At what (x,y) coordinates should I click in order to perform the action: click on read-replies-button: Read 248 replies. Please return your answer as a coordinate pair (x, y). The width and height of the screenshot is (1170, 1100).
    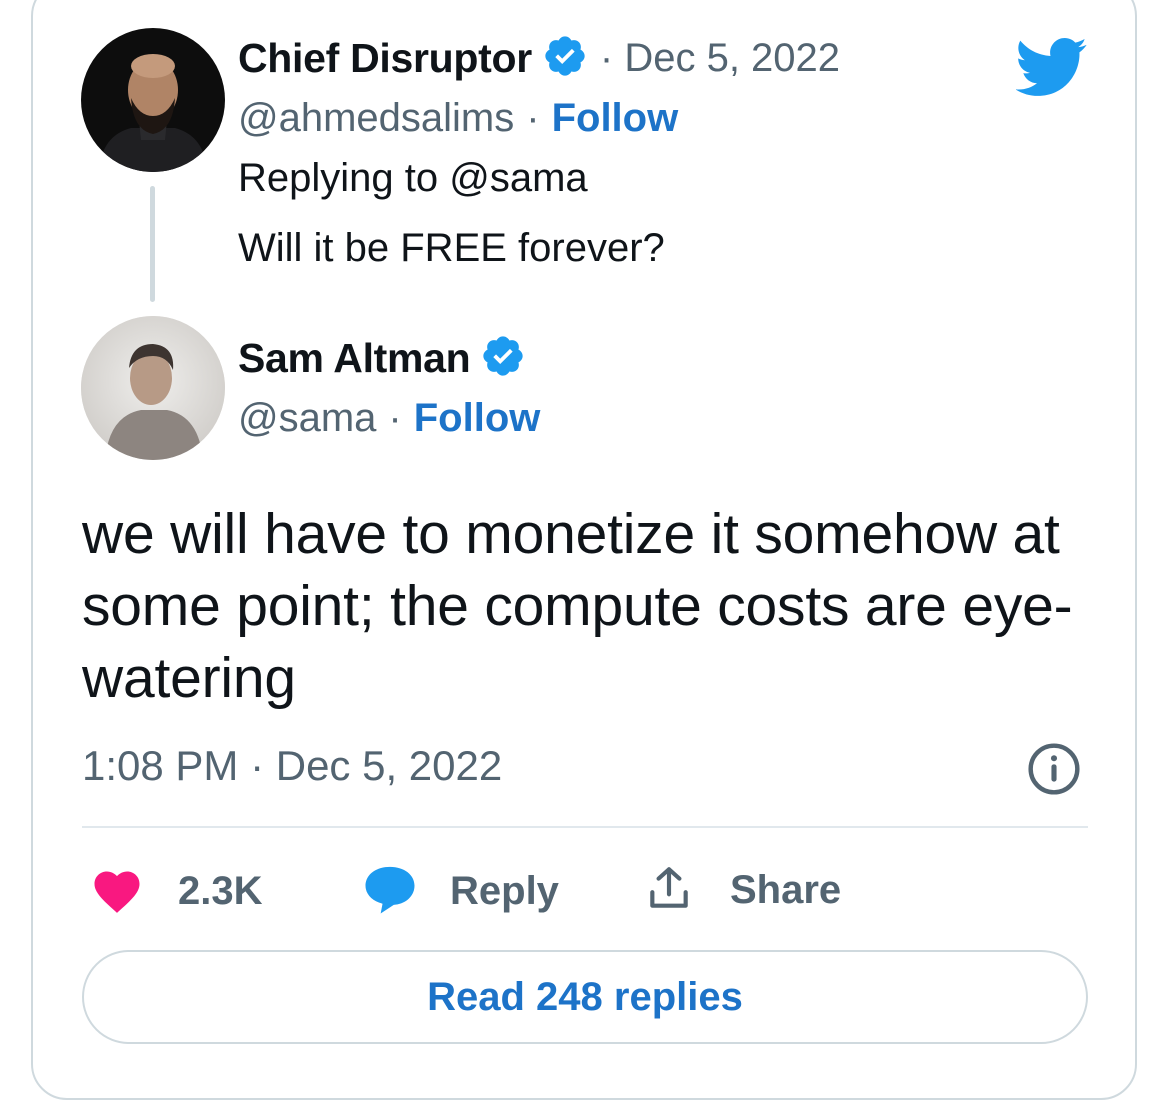
    Looking at the image, I should click on (585, 997).